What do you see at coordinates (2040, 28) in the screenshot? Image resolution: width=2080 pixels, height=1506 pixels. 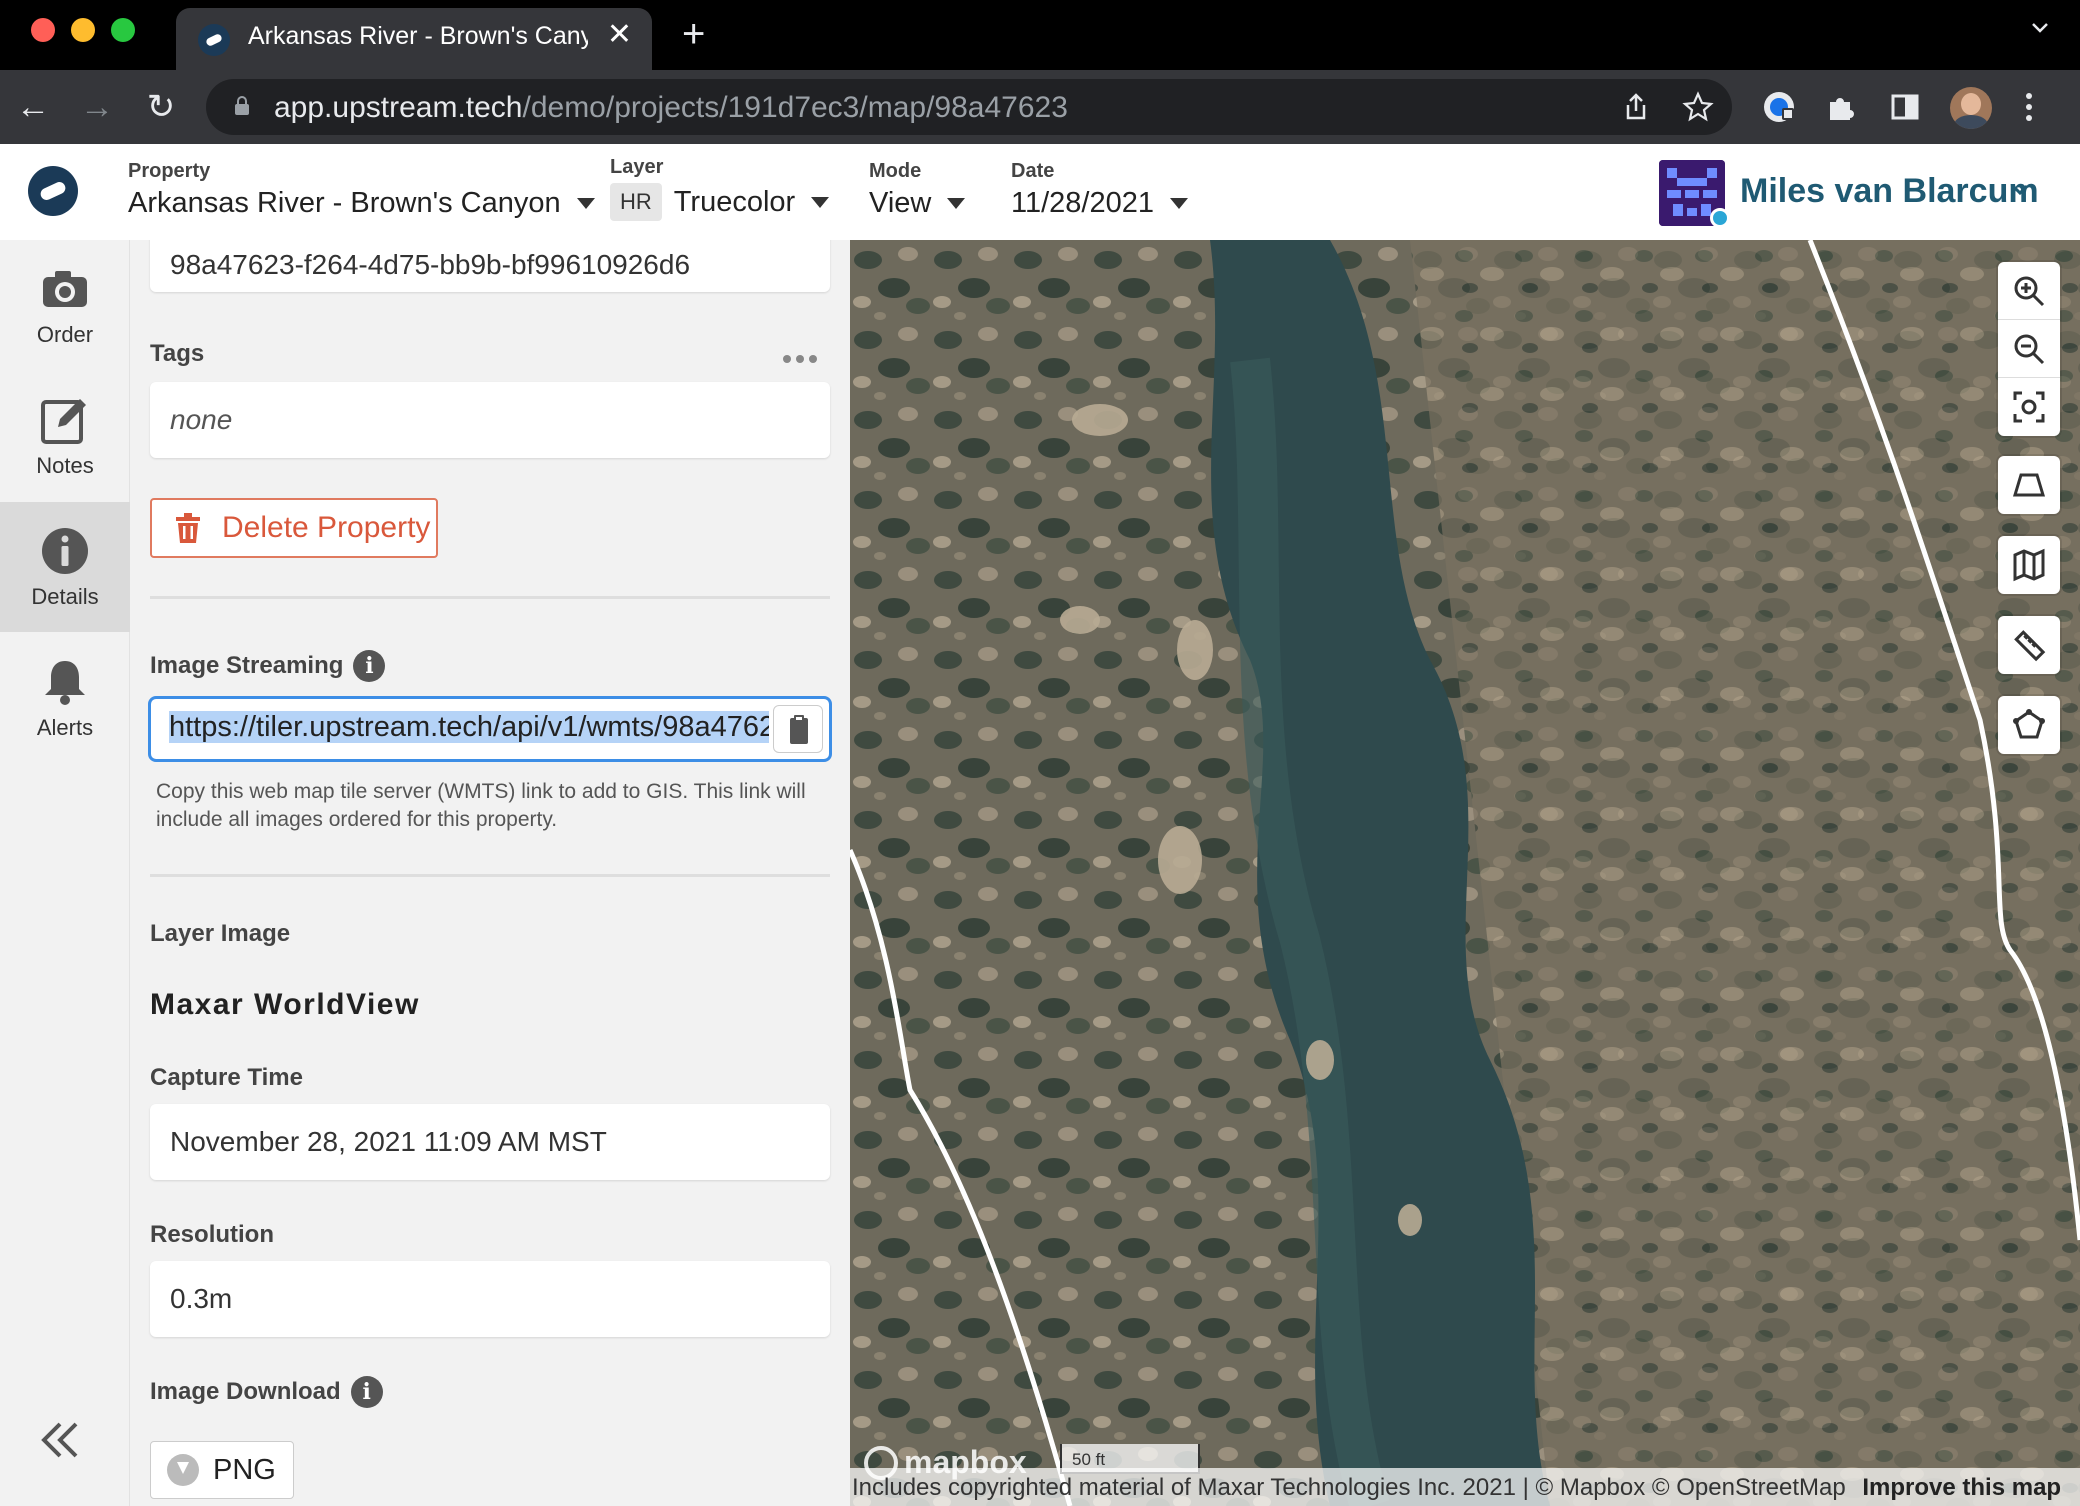 I see `tab-search-chevron-icon` at bounding box center [2040, 28].